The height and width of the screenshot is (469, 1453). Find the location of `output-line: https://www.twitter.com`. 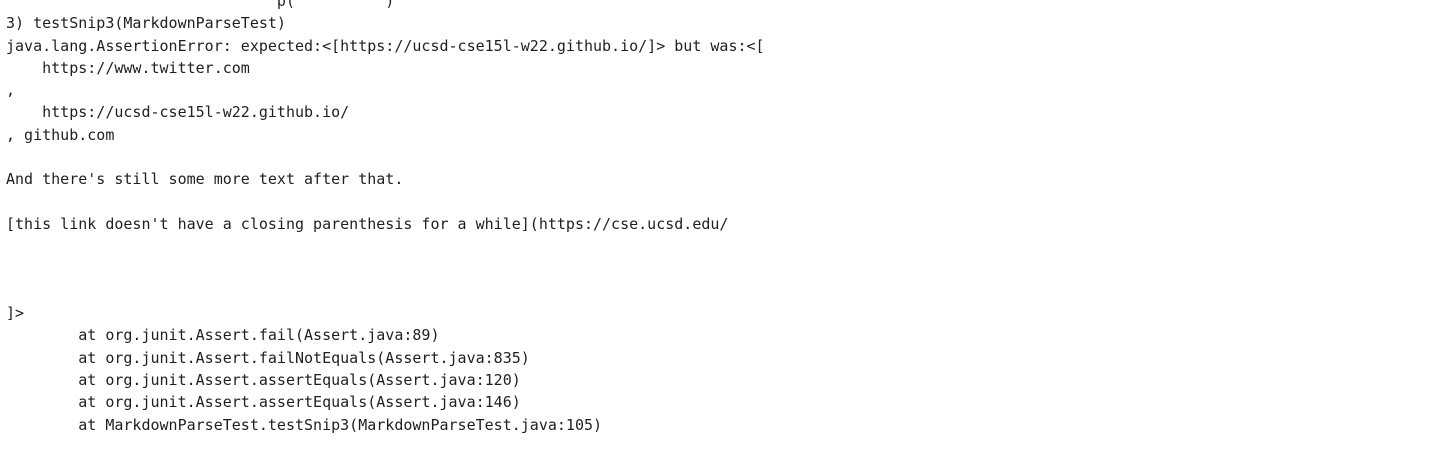

output-line: https://www.twitter.com is located at coordinates (128, 67).